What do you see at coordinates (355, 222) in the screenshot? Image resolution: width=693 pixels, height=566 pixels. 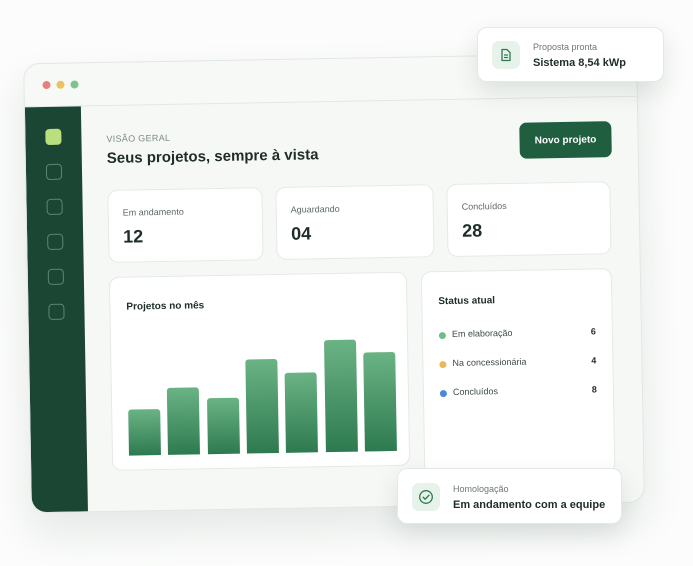 I see `stat-card-waiting: Aguardando 04` at bounding box center [355, 222].